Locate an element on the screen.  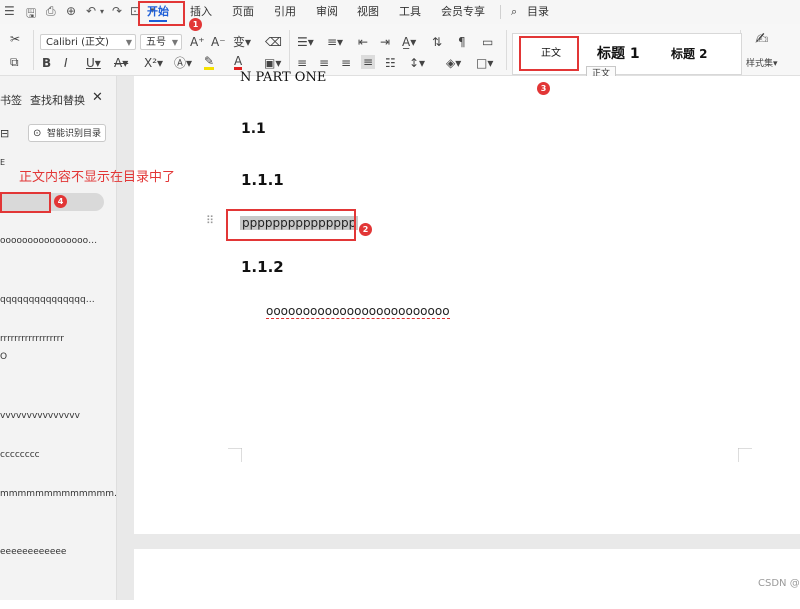
smart-toc-button: ⊙ 智能识别目录 is located at coordinates (67, 133).